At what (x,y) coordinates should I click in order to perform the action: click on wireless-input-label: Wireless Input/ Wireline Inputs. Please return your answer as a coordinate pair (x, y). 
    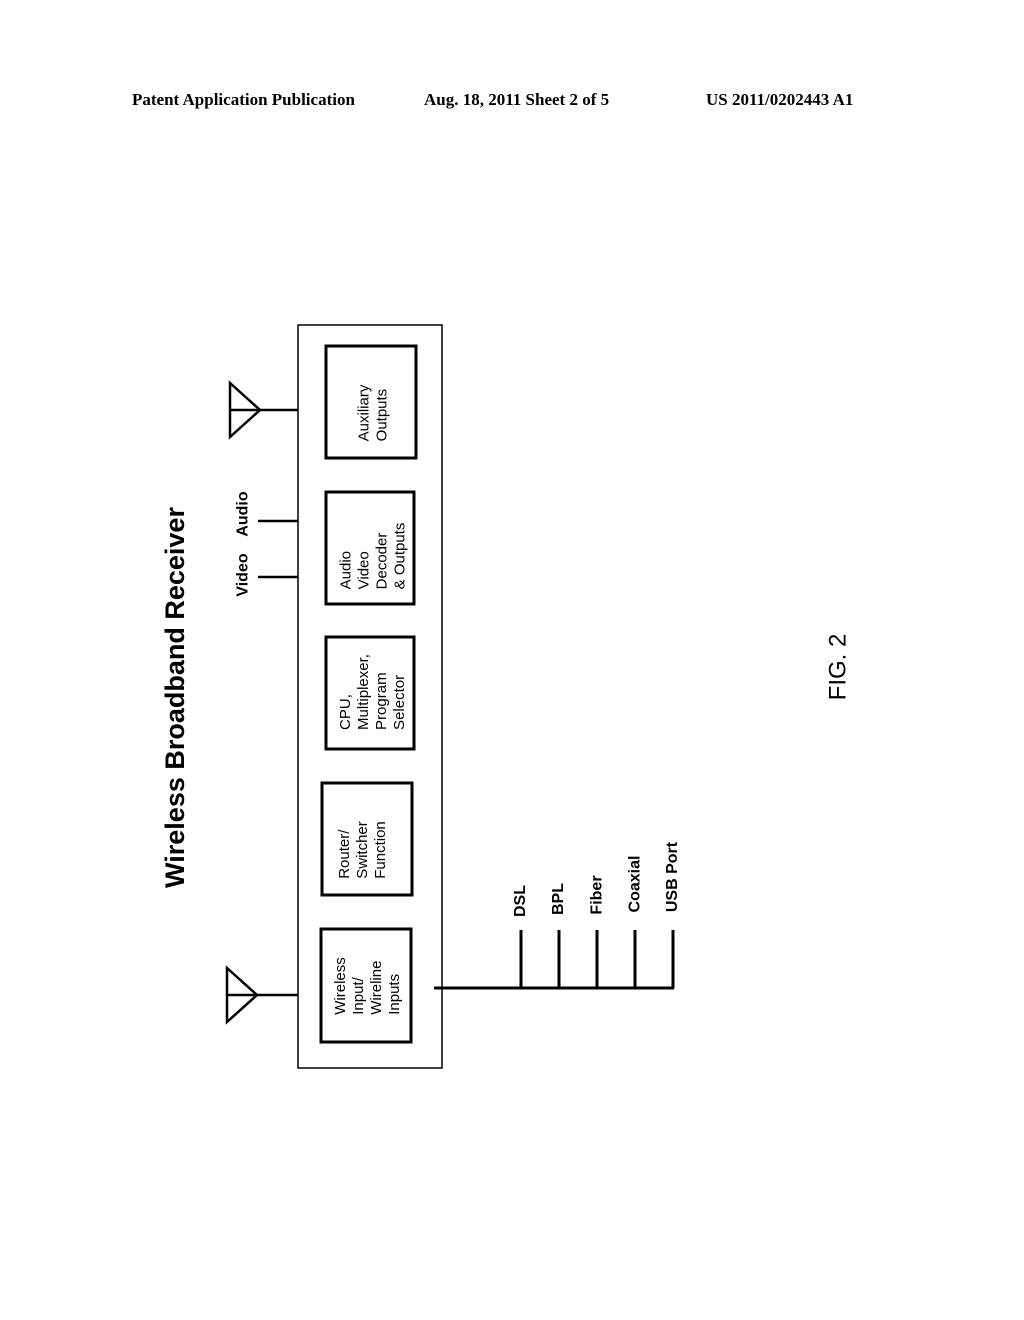
    Looking at the image, I should click on (367, 986).